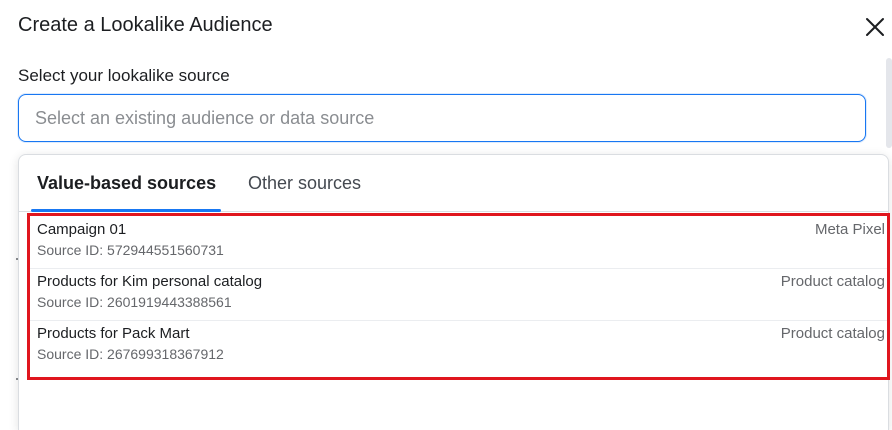  What do you see at coordinates (453, 183) in the screenshot?
I see `source-tabs: Value-based sources Other sources` at bounding box center [453, 183].